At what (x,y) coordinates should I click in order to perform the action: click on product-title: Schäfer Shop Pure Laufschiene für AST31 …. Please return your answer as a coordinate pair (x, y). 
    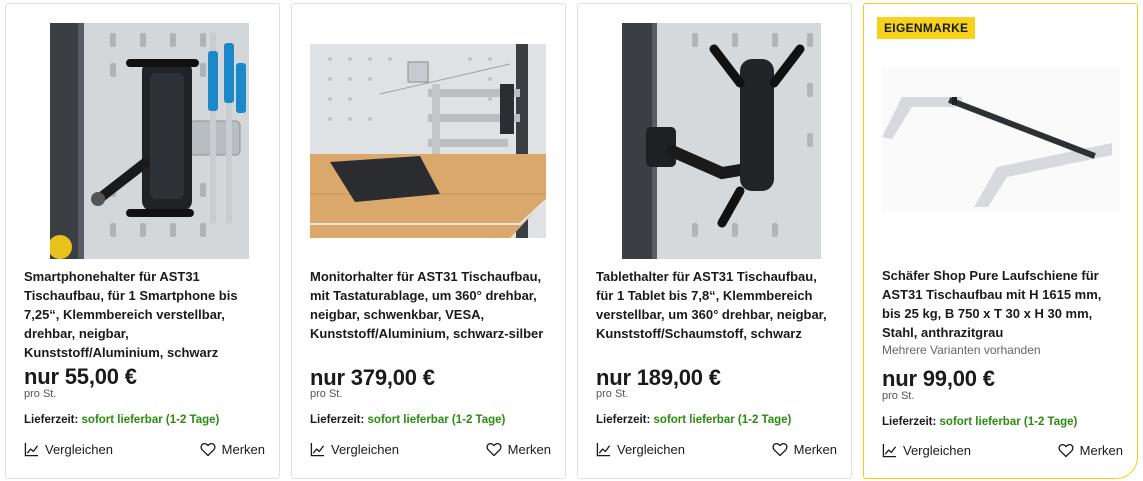
    Looking at the image, I should click on (1002, 304).